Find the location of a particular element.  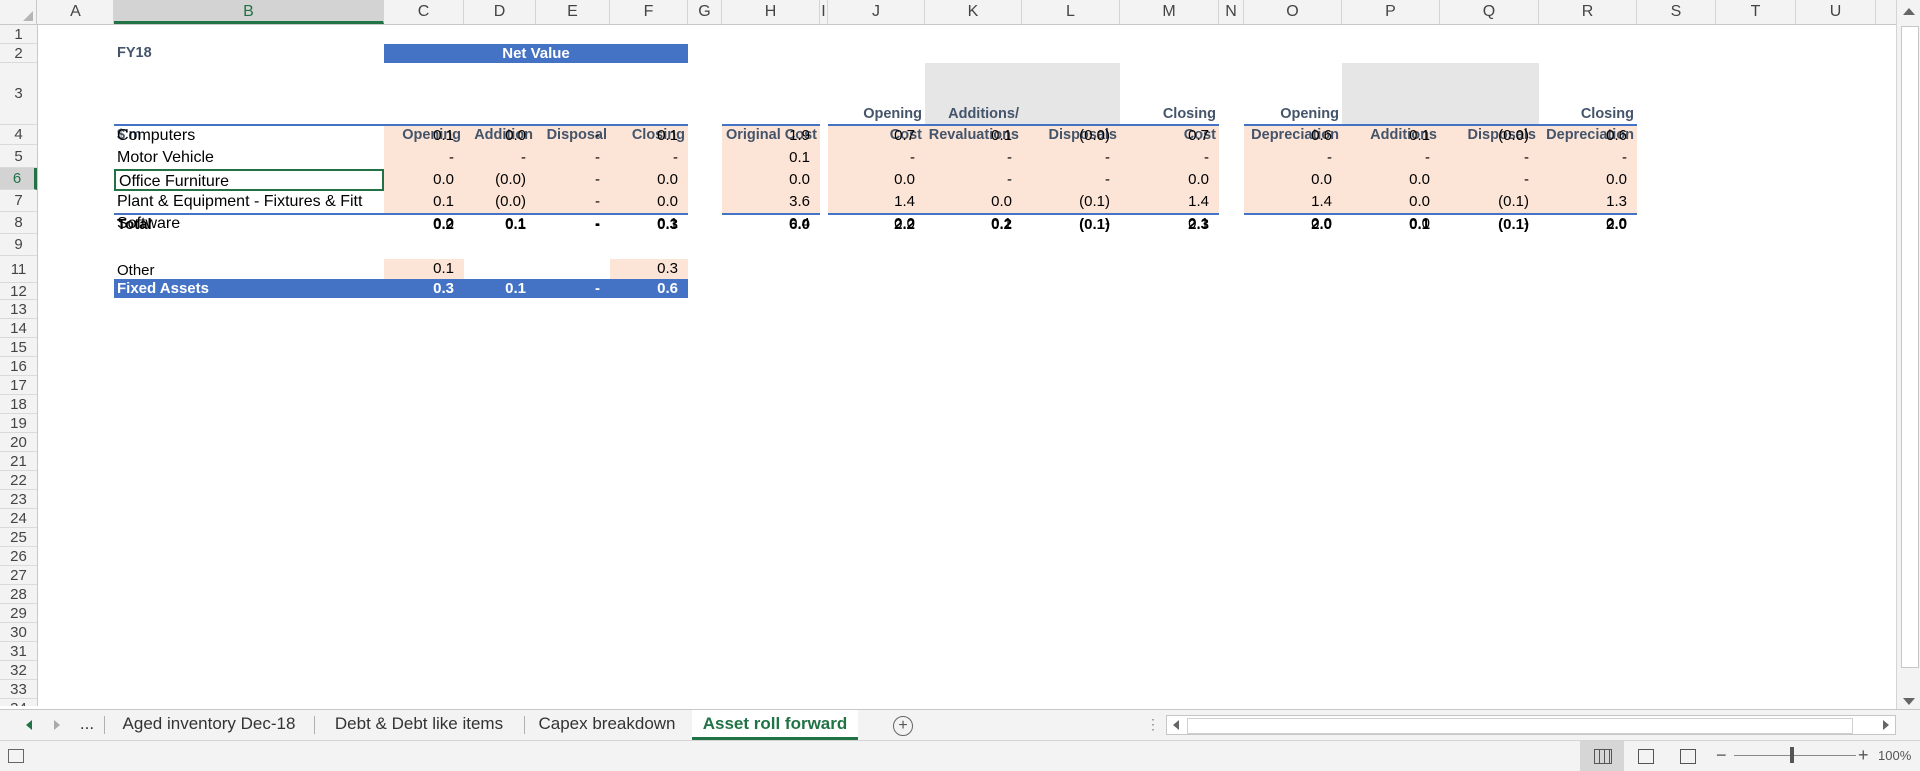

row-header-9: 9 is located at coordinates (18, 245).